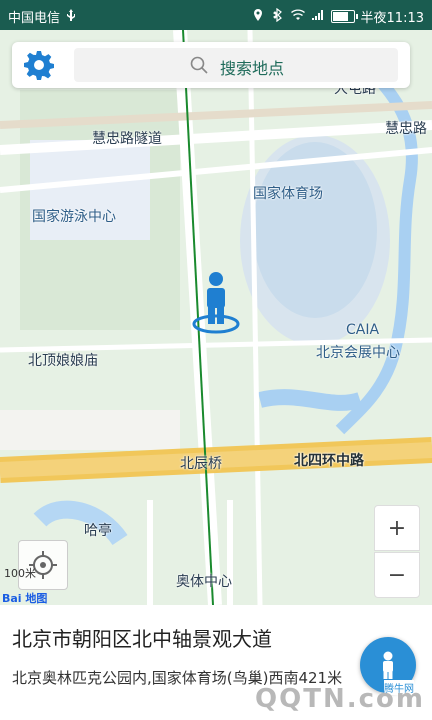 This screenshot has height=720, width=432. What do you see at coordinates (358, 352) in the screenshot?
I see `map-label-expo-center: 北京会展中心` at bounding box center [358, 352].